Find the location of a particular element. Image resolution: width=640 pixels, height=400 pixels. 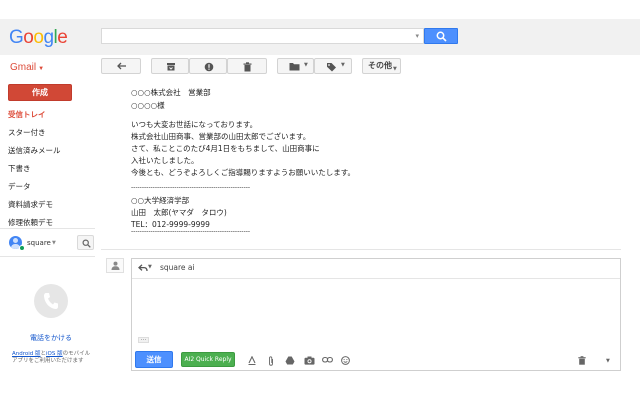

sidebar-item-request-demo: 資料請求デモ is located at coordinates (30, 204).